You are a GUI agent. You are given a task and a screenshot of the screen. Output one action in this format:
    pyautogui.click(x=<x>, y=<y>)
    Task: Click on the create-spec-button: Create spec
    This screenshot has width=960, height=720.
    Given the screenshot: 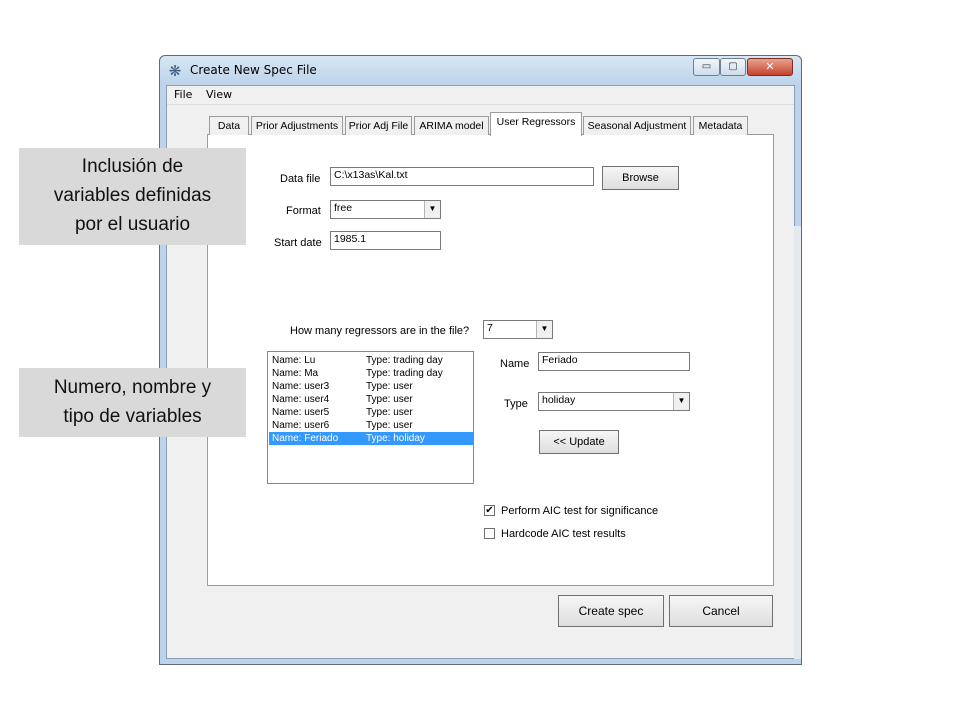 What is the action you would take?
    pyautogui.click(x=611, y=611)
    